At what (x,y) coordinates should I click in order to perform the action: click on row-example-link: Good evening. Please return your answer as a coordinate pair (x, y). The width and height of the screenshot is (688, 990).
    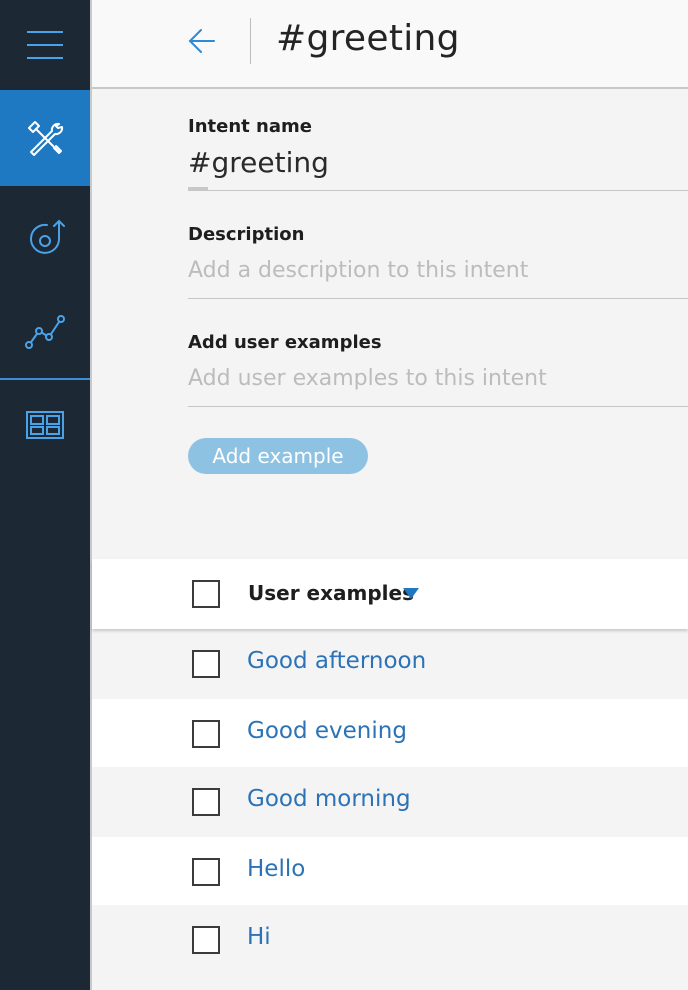
    Looking at the image, I should click on (327, 731).